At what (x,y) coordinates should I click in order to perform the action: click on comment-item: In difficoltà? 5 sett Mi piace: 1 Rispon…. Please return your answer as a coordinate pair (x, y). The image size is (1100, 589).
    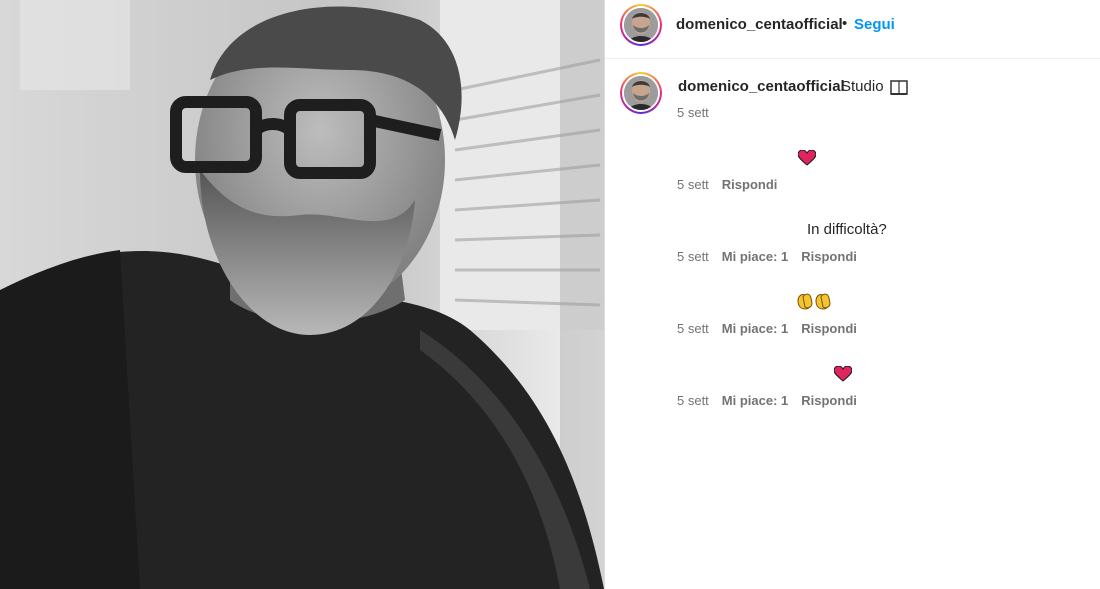
    Looking at the image, I should click on (852, 244).